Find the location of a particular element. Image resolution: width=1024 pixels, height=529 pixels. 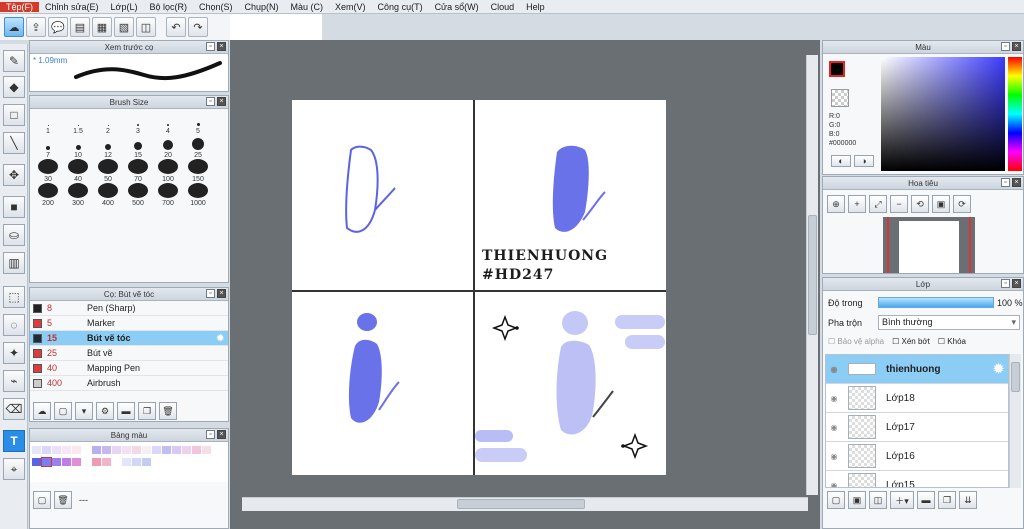

eraser-tool-icon: ◆ is located at coordinates (14, 87).